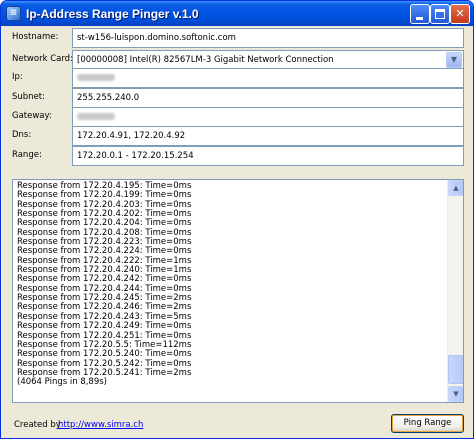 This screenshot has height=439, width=474. Describe the element at coordinates (28, 97) in the screenshot. I see `subnet-label: Subnet:` at that location.